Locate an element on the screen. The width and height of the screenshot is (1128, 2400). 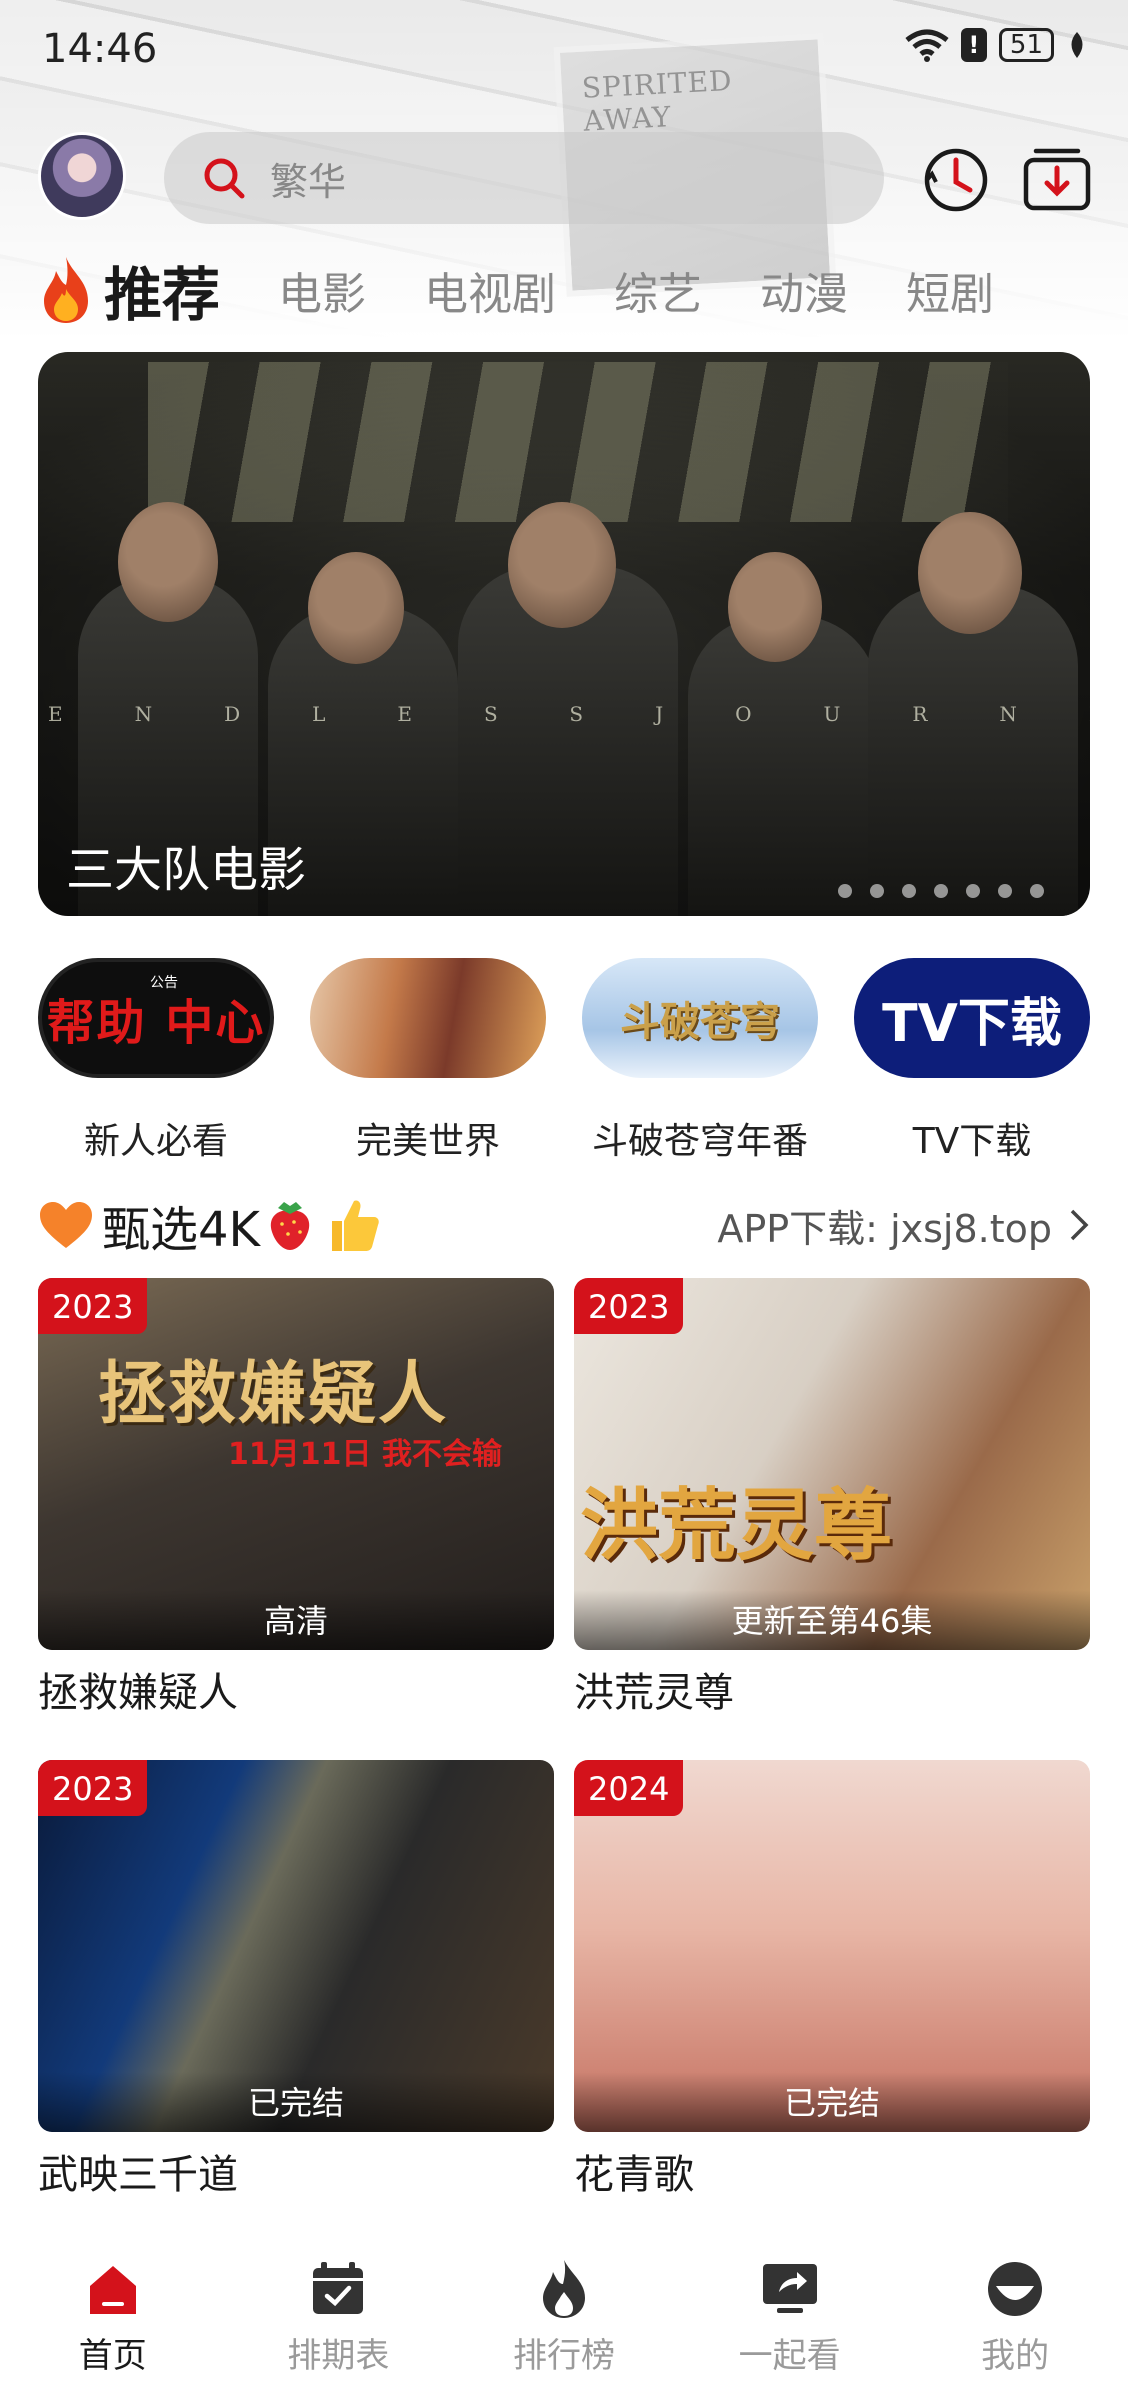
search-bar: 繁华 is located at coordinates (524, 178).